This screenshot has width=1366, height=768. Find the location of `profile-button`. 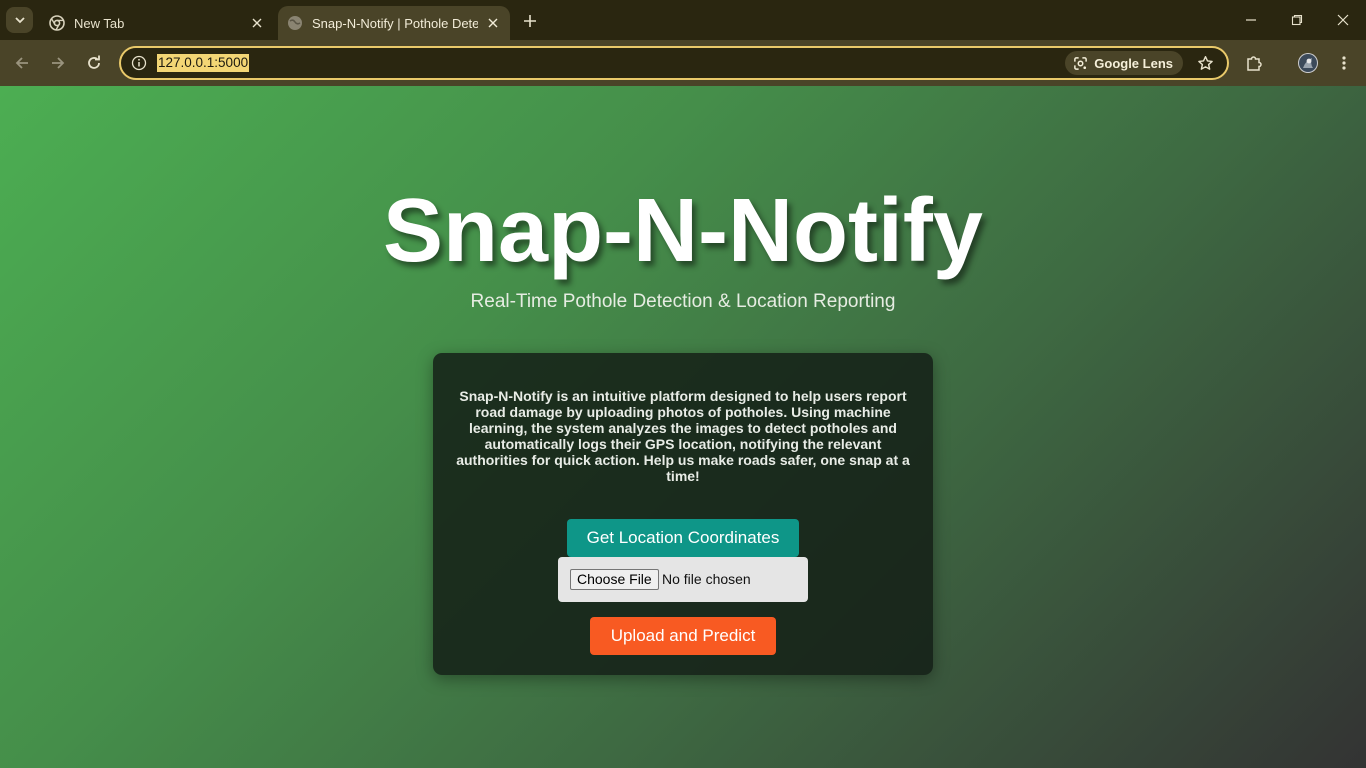

profile-button is located at coordinates (1308, 63).